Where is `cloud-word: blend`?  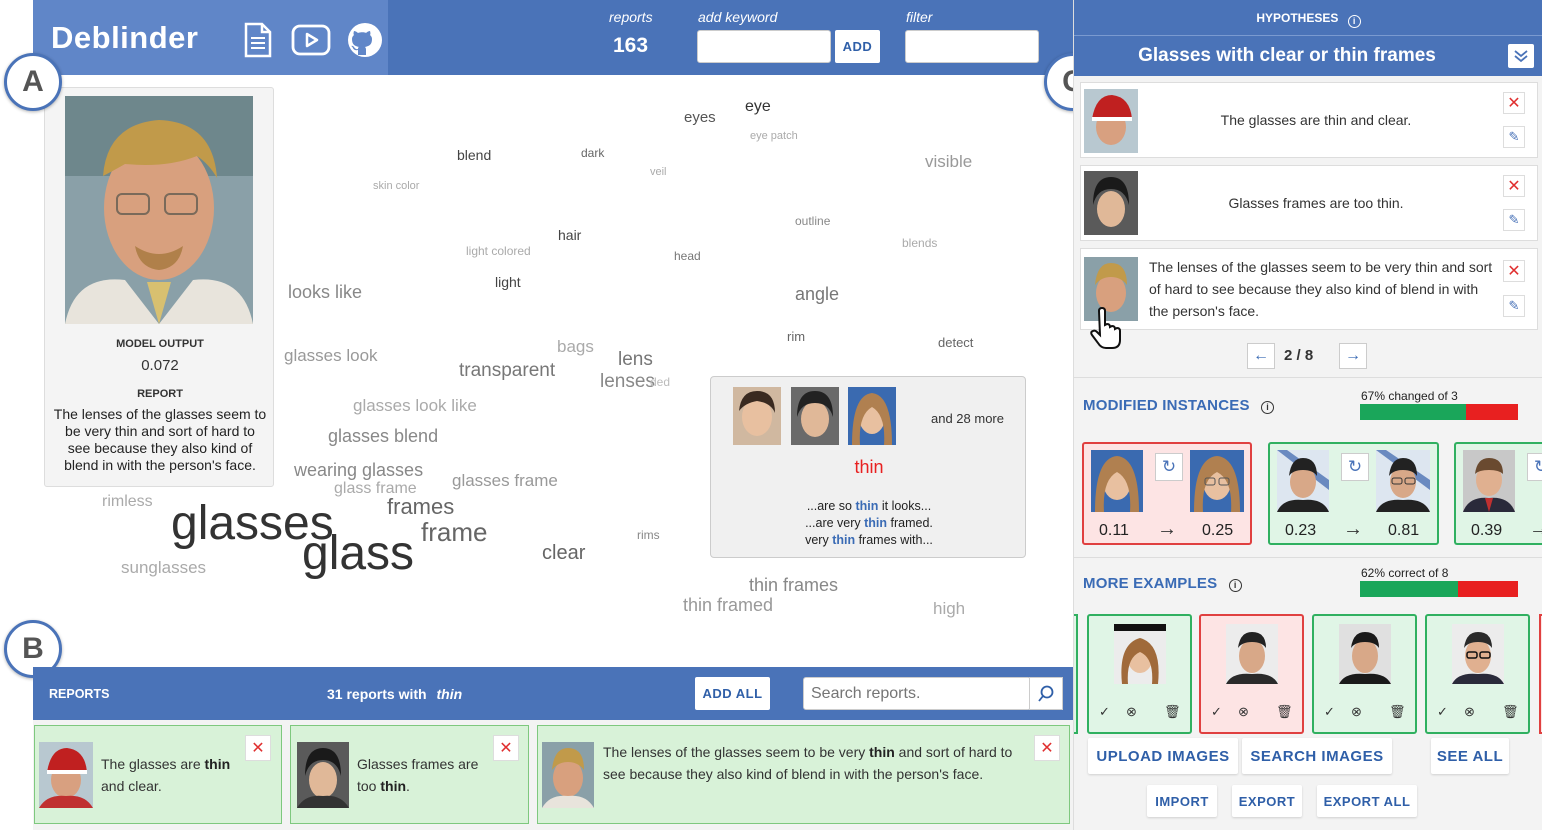 cloud-word: blend is located at coordinates (474, 155).